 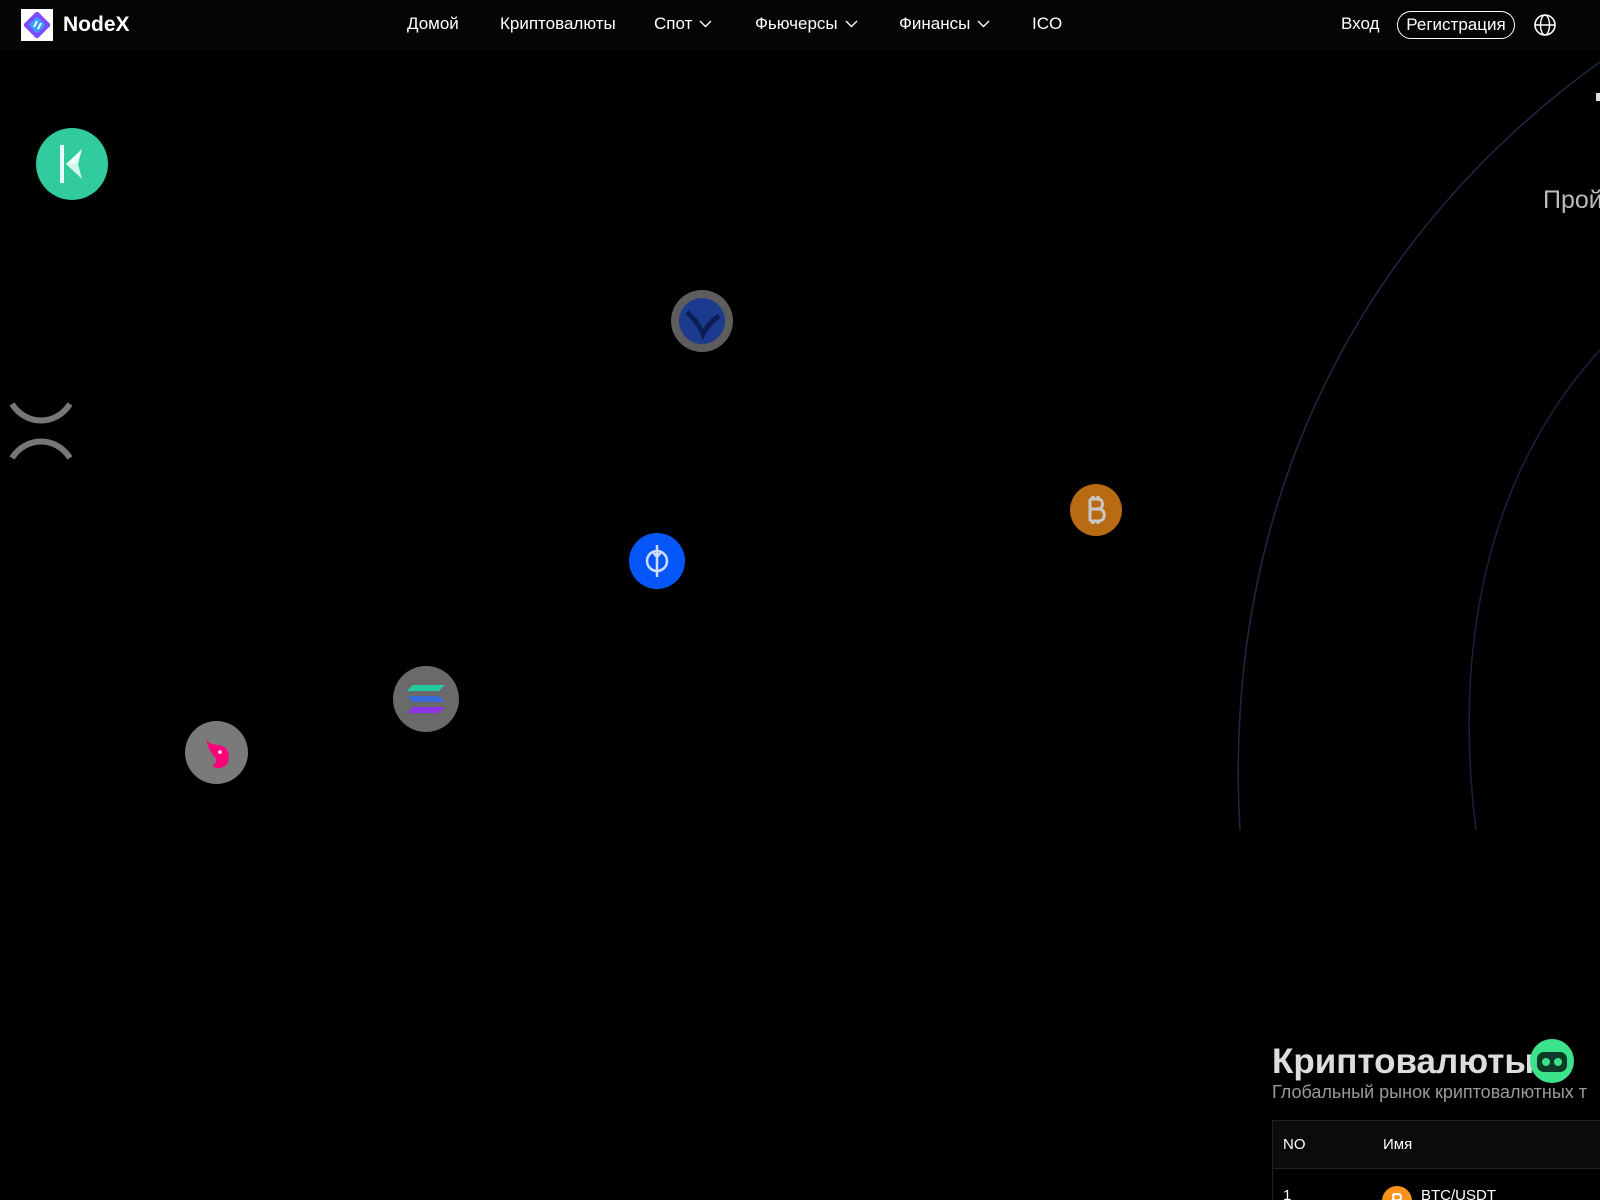 I want to click on markets-subtitle: Глобальный рынок криптовалютных т, so click(x=1430, y=1092).